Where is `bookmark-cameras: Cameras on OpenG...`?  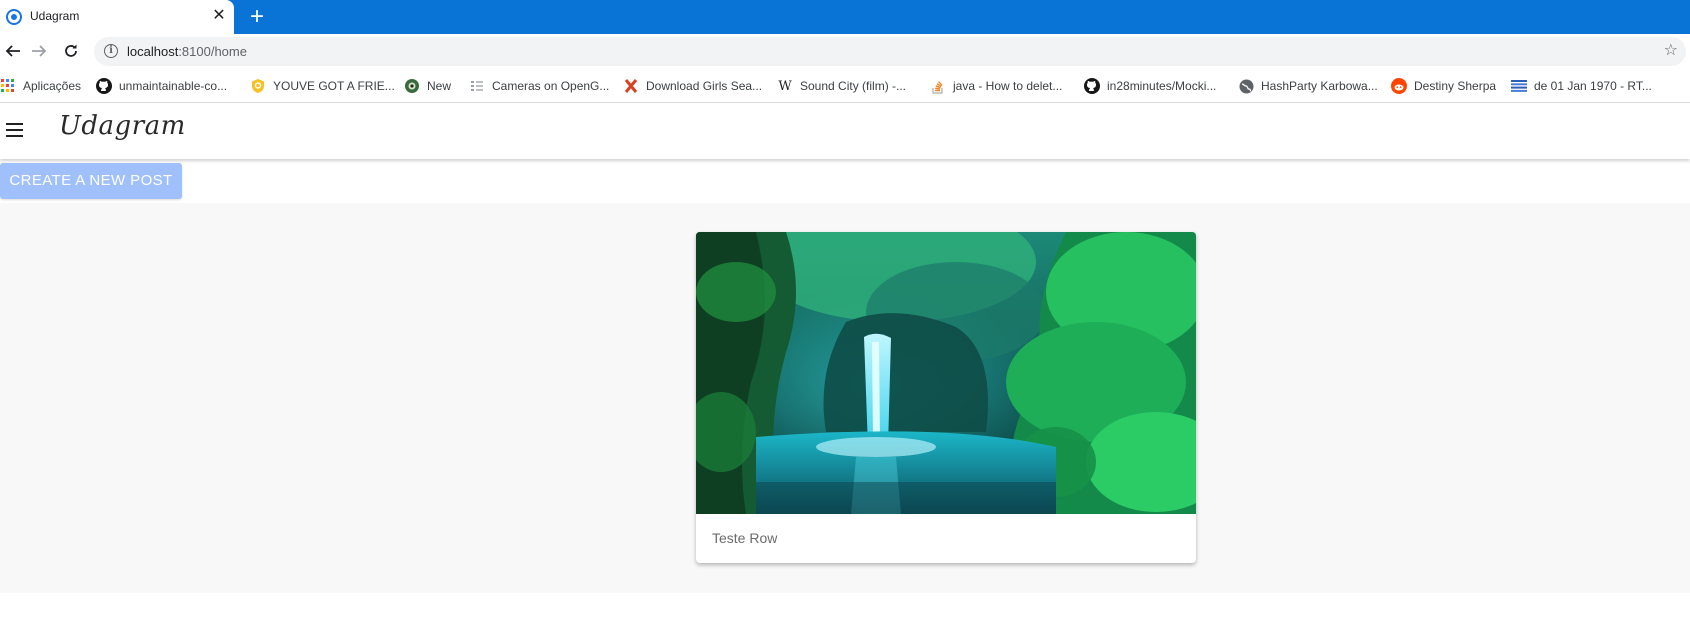 bookmark-cameras: Cameras on OpenG... is located at coordinates (539, 86).